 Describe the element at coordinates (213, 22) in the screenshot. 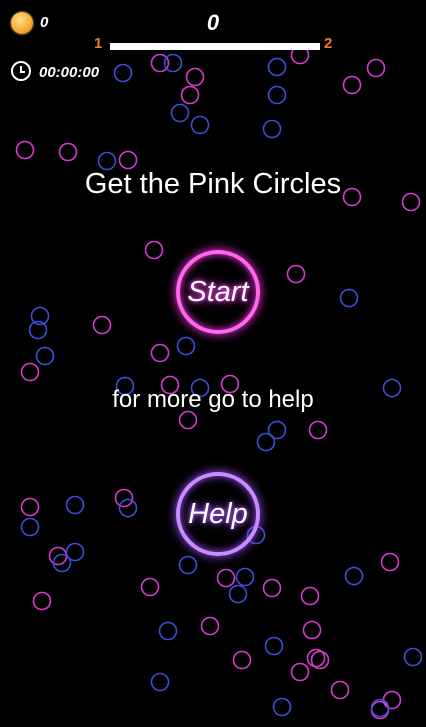

I see `score: 0` at that location.